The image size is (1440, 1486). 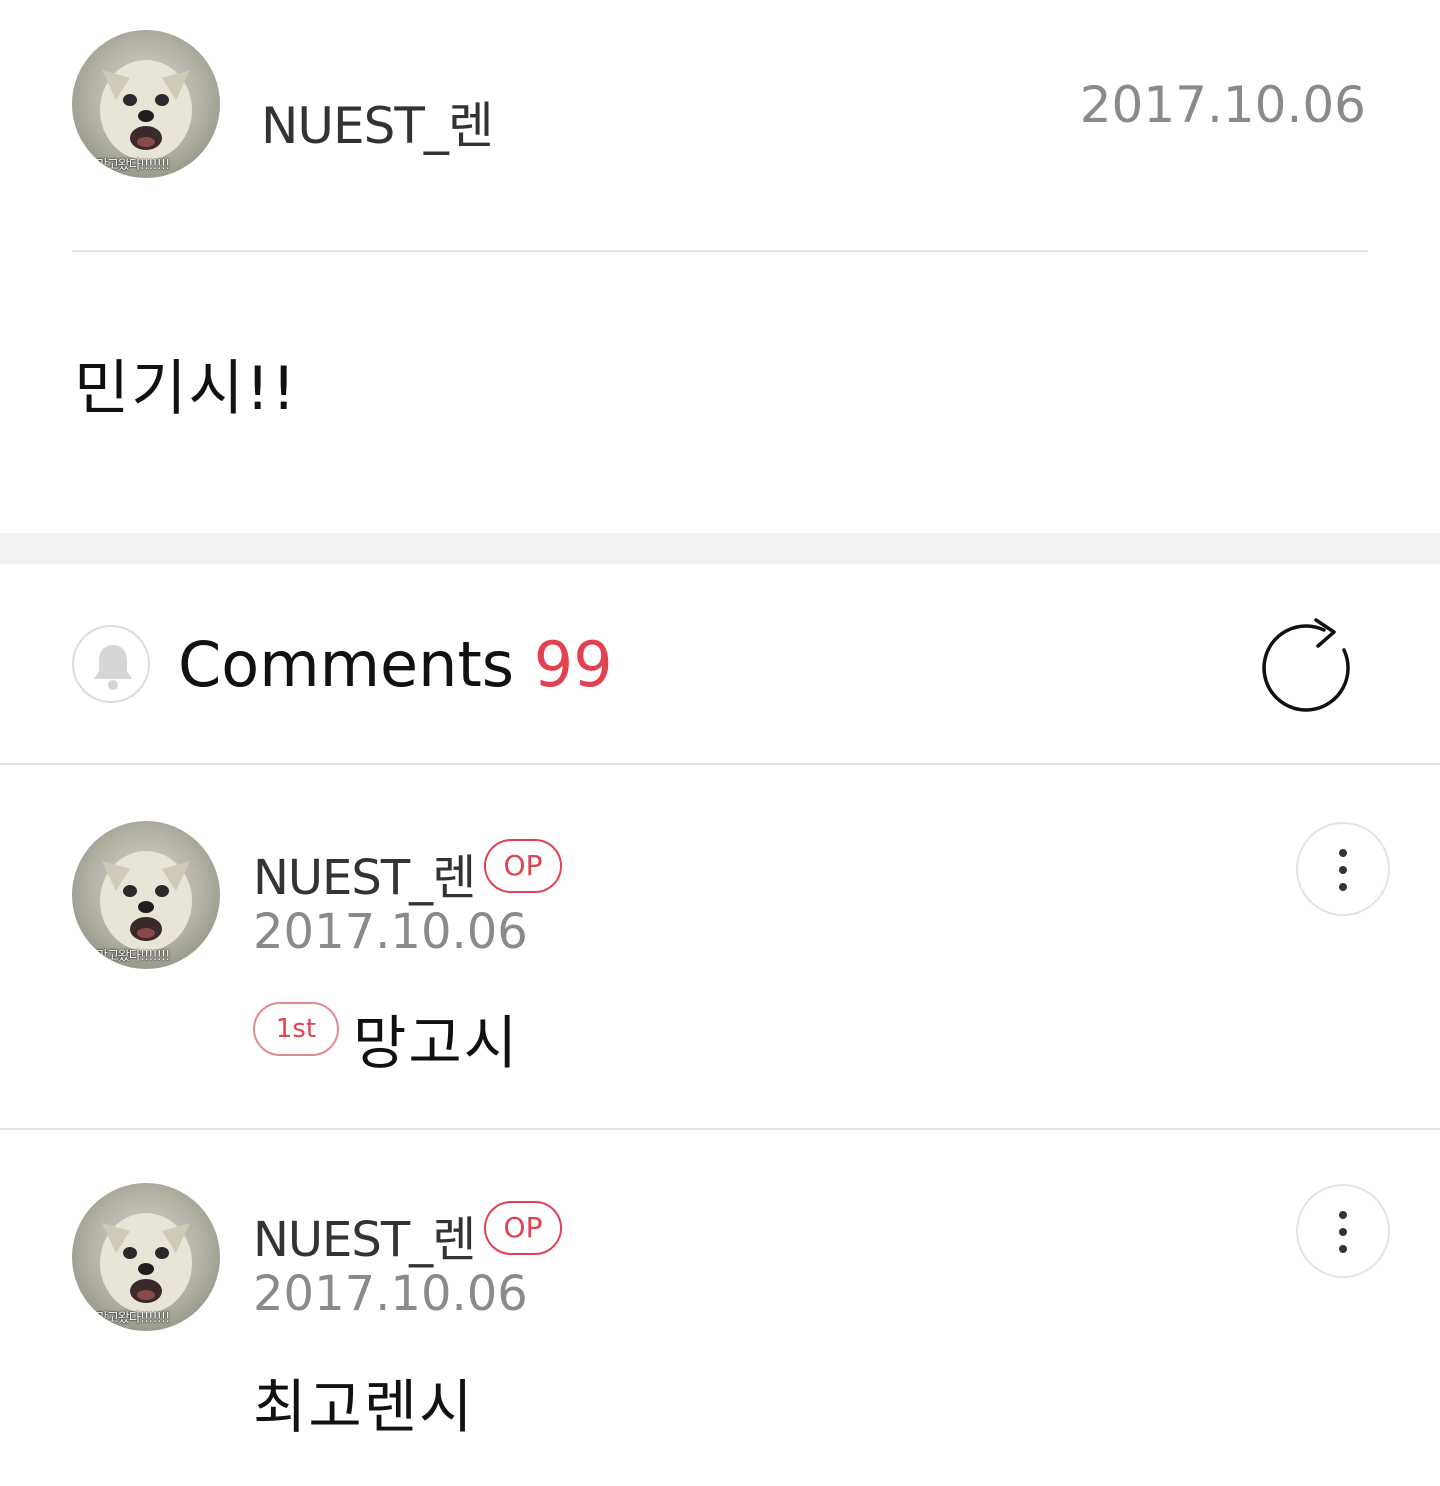 I want to click on section-separator, so click(x=720, y=548).